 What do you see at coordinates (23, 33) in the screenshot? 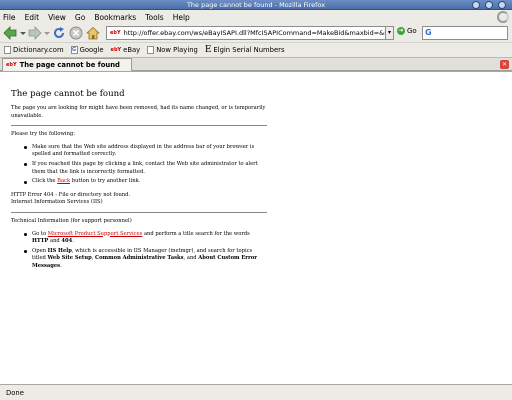
I see `back-dropdown-icon` at bounding box center [23, 33].